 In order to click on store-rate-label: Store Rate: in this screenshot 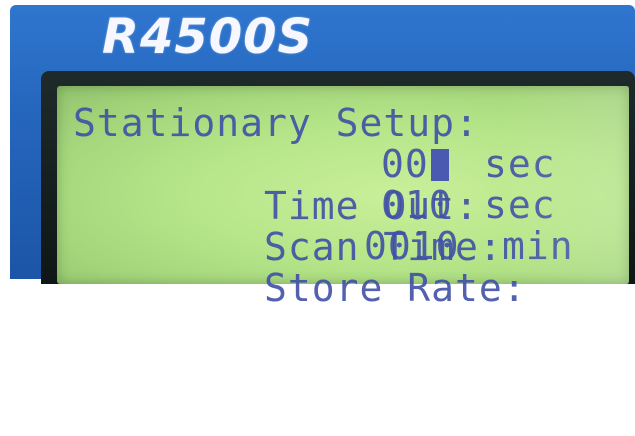, I will do `click(395, 288)`.